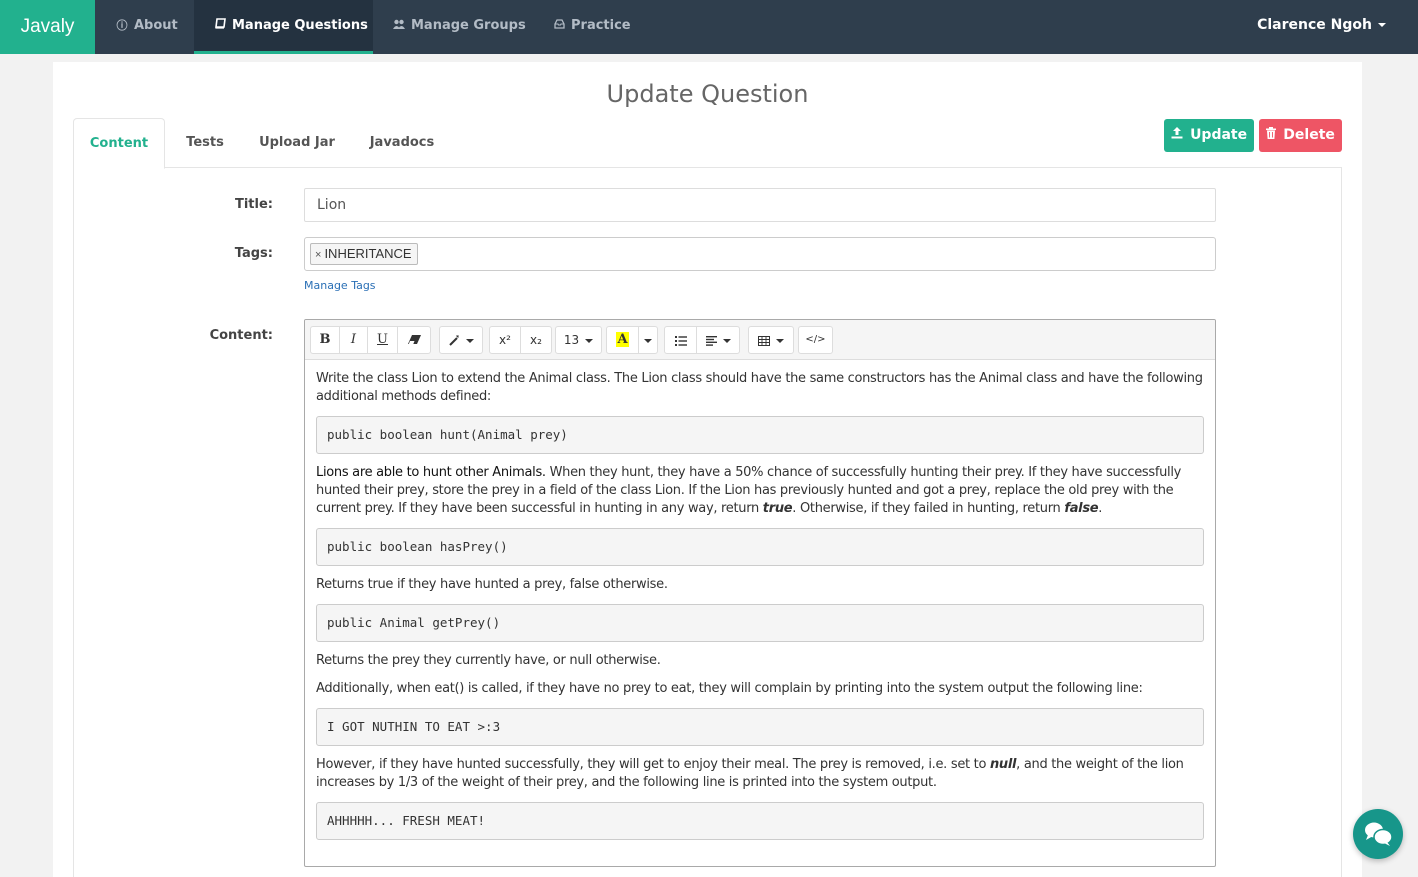  I want to click on style-button-group: B I U, so click(370, 340).